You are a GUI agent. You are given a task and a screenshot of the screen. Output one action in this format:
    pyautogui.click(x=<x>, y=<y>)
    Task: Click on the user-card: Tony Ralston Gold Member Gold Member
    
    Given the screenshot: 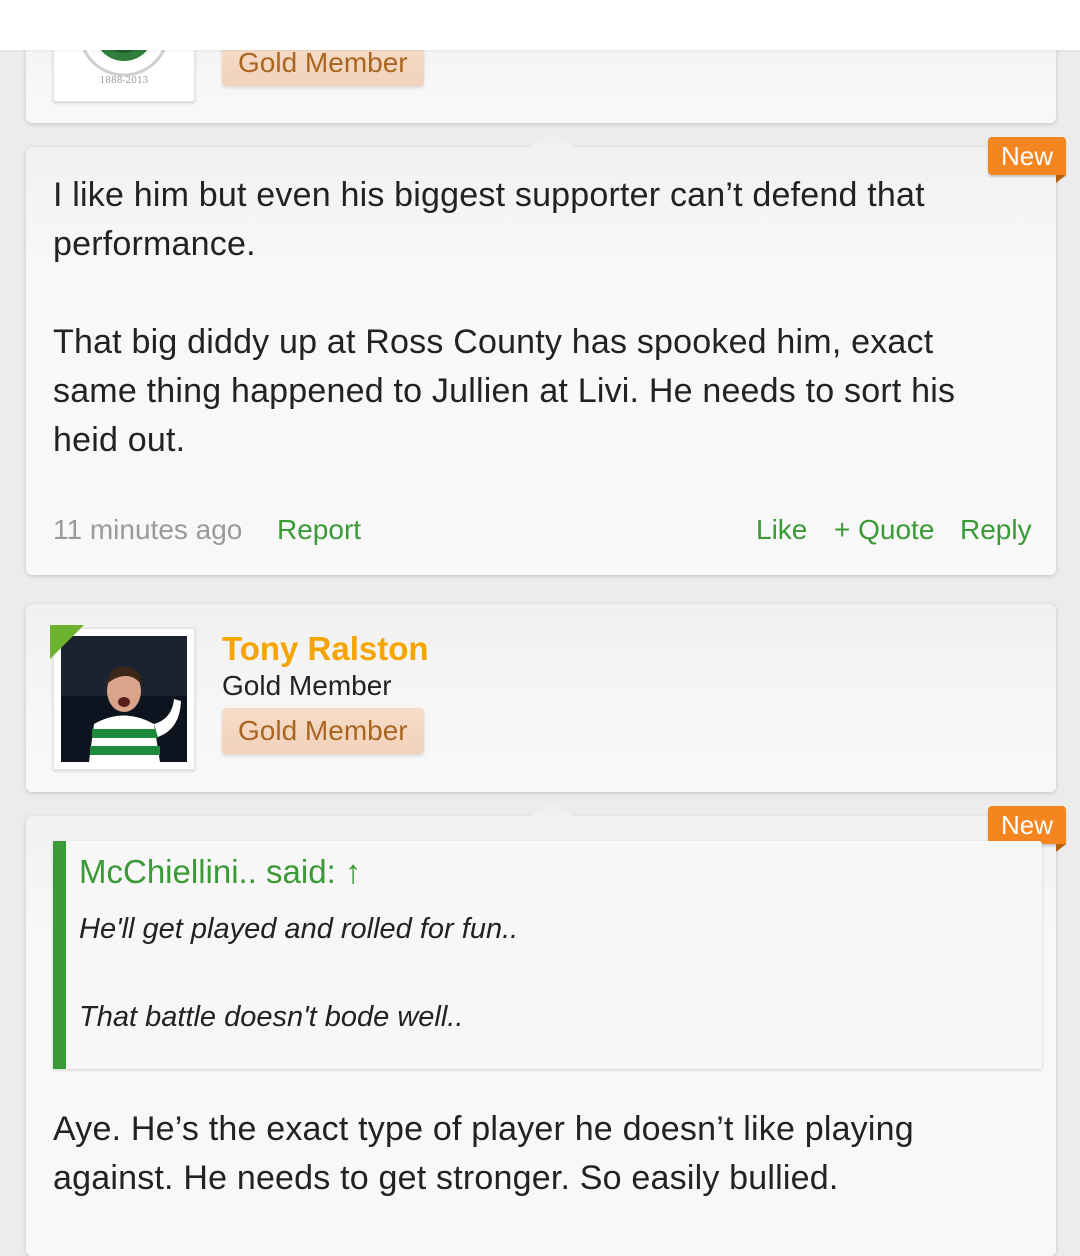 What is the action you would take?
    pyautogui.click(x=541, y=698)
    